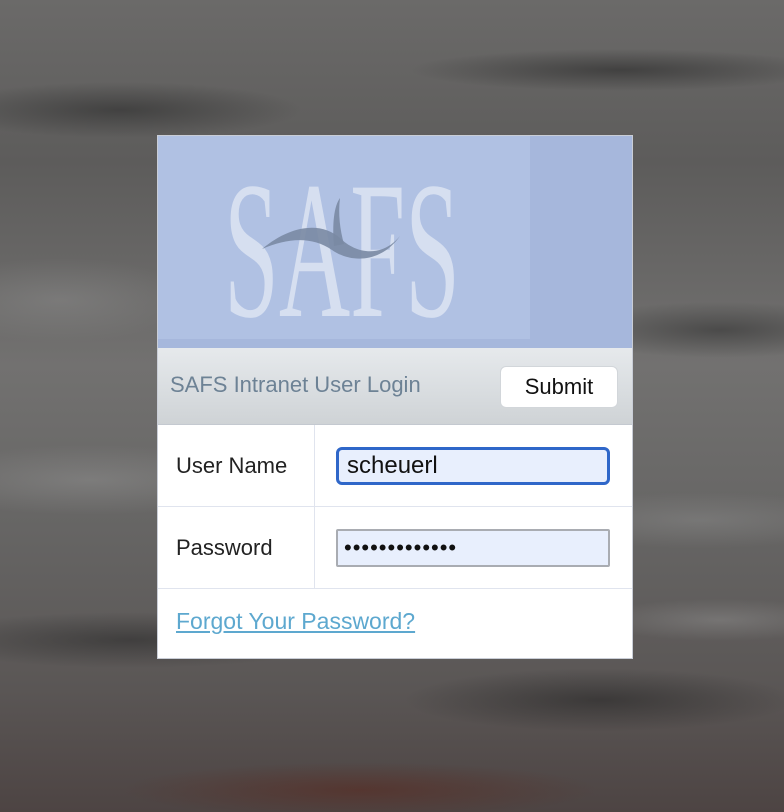 This screenshot has width=784, height=812. What do you see at coordinates (295, 384) in the screenshot?
I see `login-title: SAFS Intranet User Login` at bounding box center [295, 384].